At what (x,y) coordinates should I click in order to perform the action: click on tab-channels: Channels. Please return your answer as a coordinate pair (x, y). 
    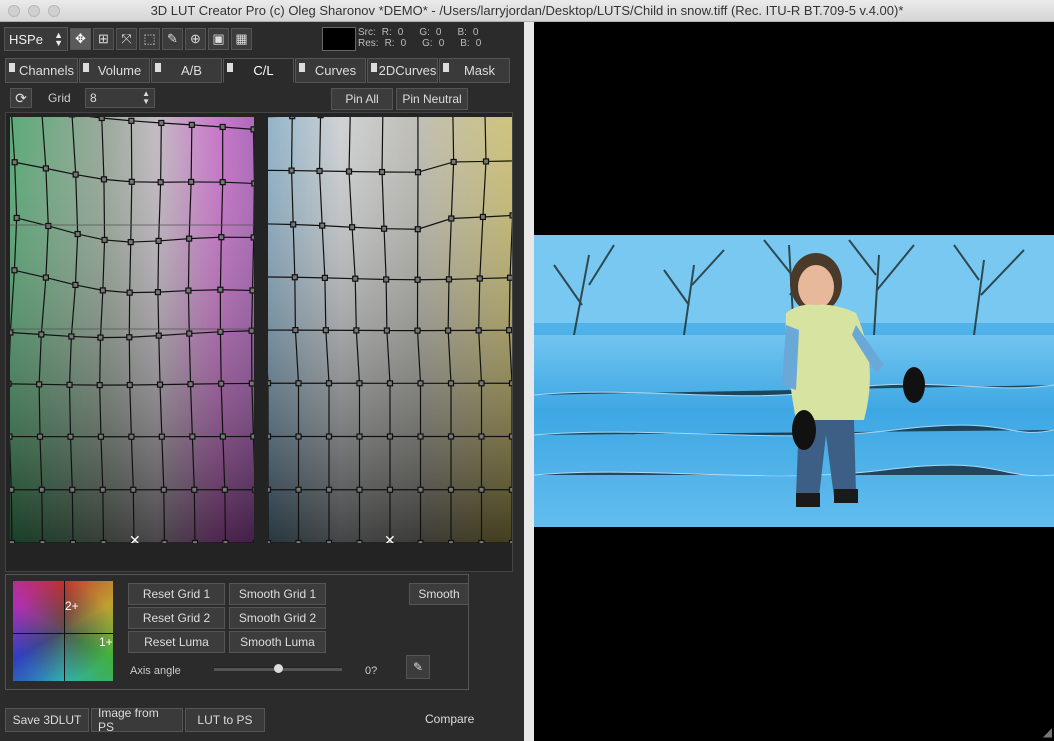
    Looking at the image, I should click on (41, 70).